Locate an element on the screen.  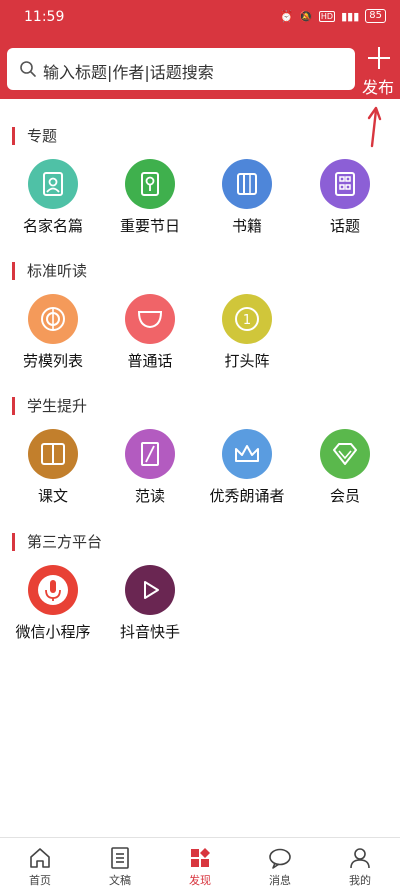
status-icons: ⏰ 🔕 HD ▮▮▮ 85 is located at coordinates (332, 16).